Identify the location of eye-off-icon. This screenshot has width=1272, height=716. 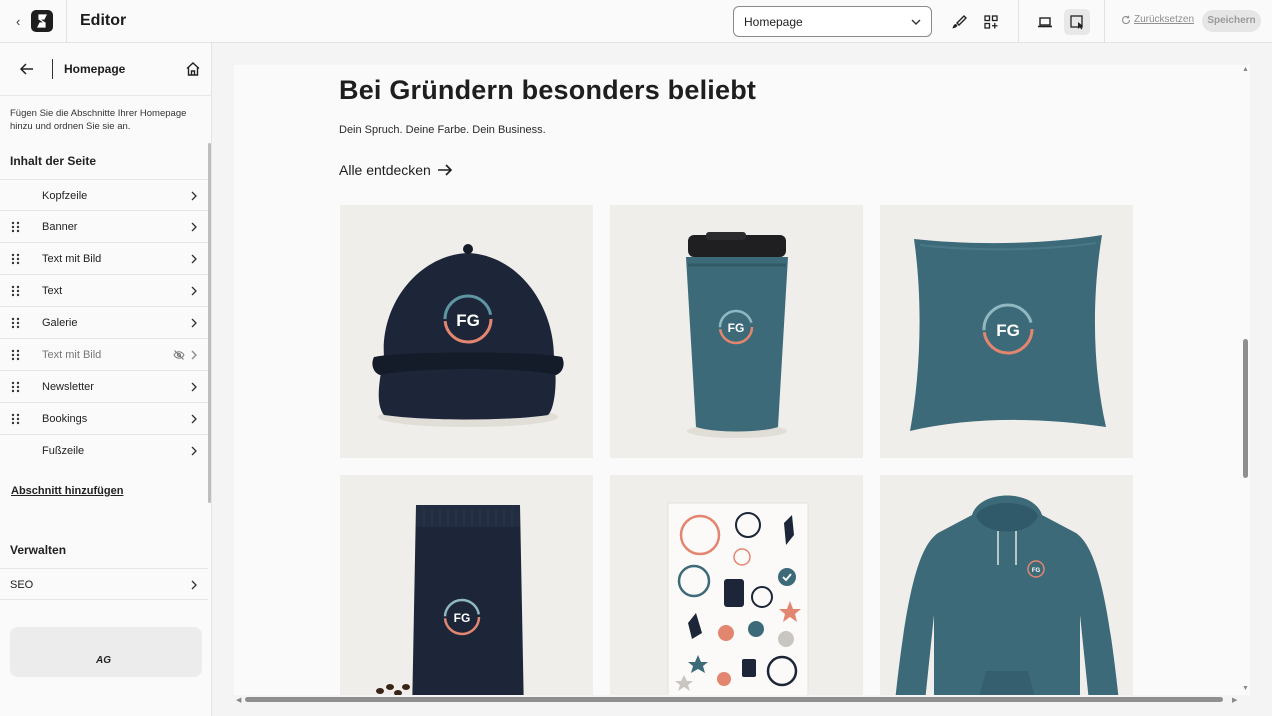
(179, 355).